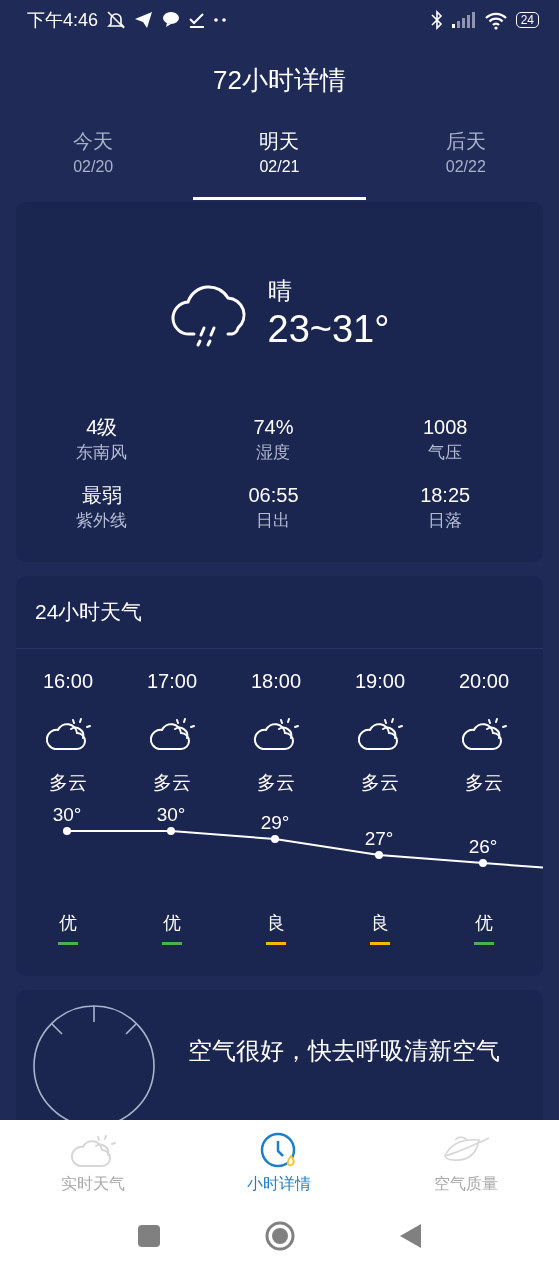 Image resolution: width=559 pixels, height=1280 pixels. What do you see at coordinates (275, 823) in the screenshot?
I see `temperature-label: 29°` at bounding box center [275, 823].